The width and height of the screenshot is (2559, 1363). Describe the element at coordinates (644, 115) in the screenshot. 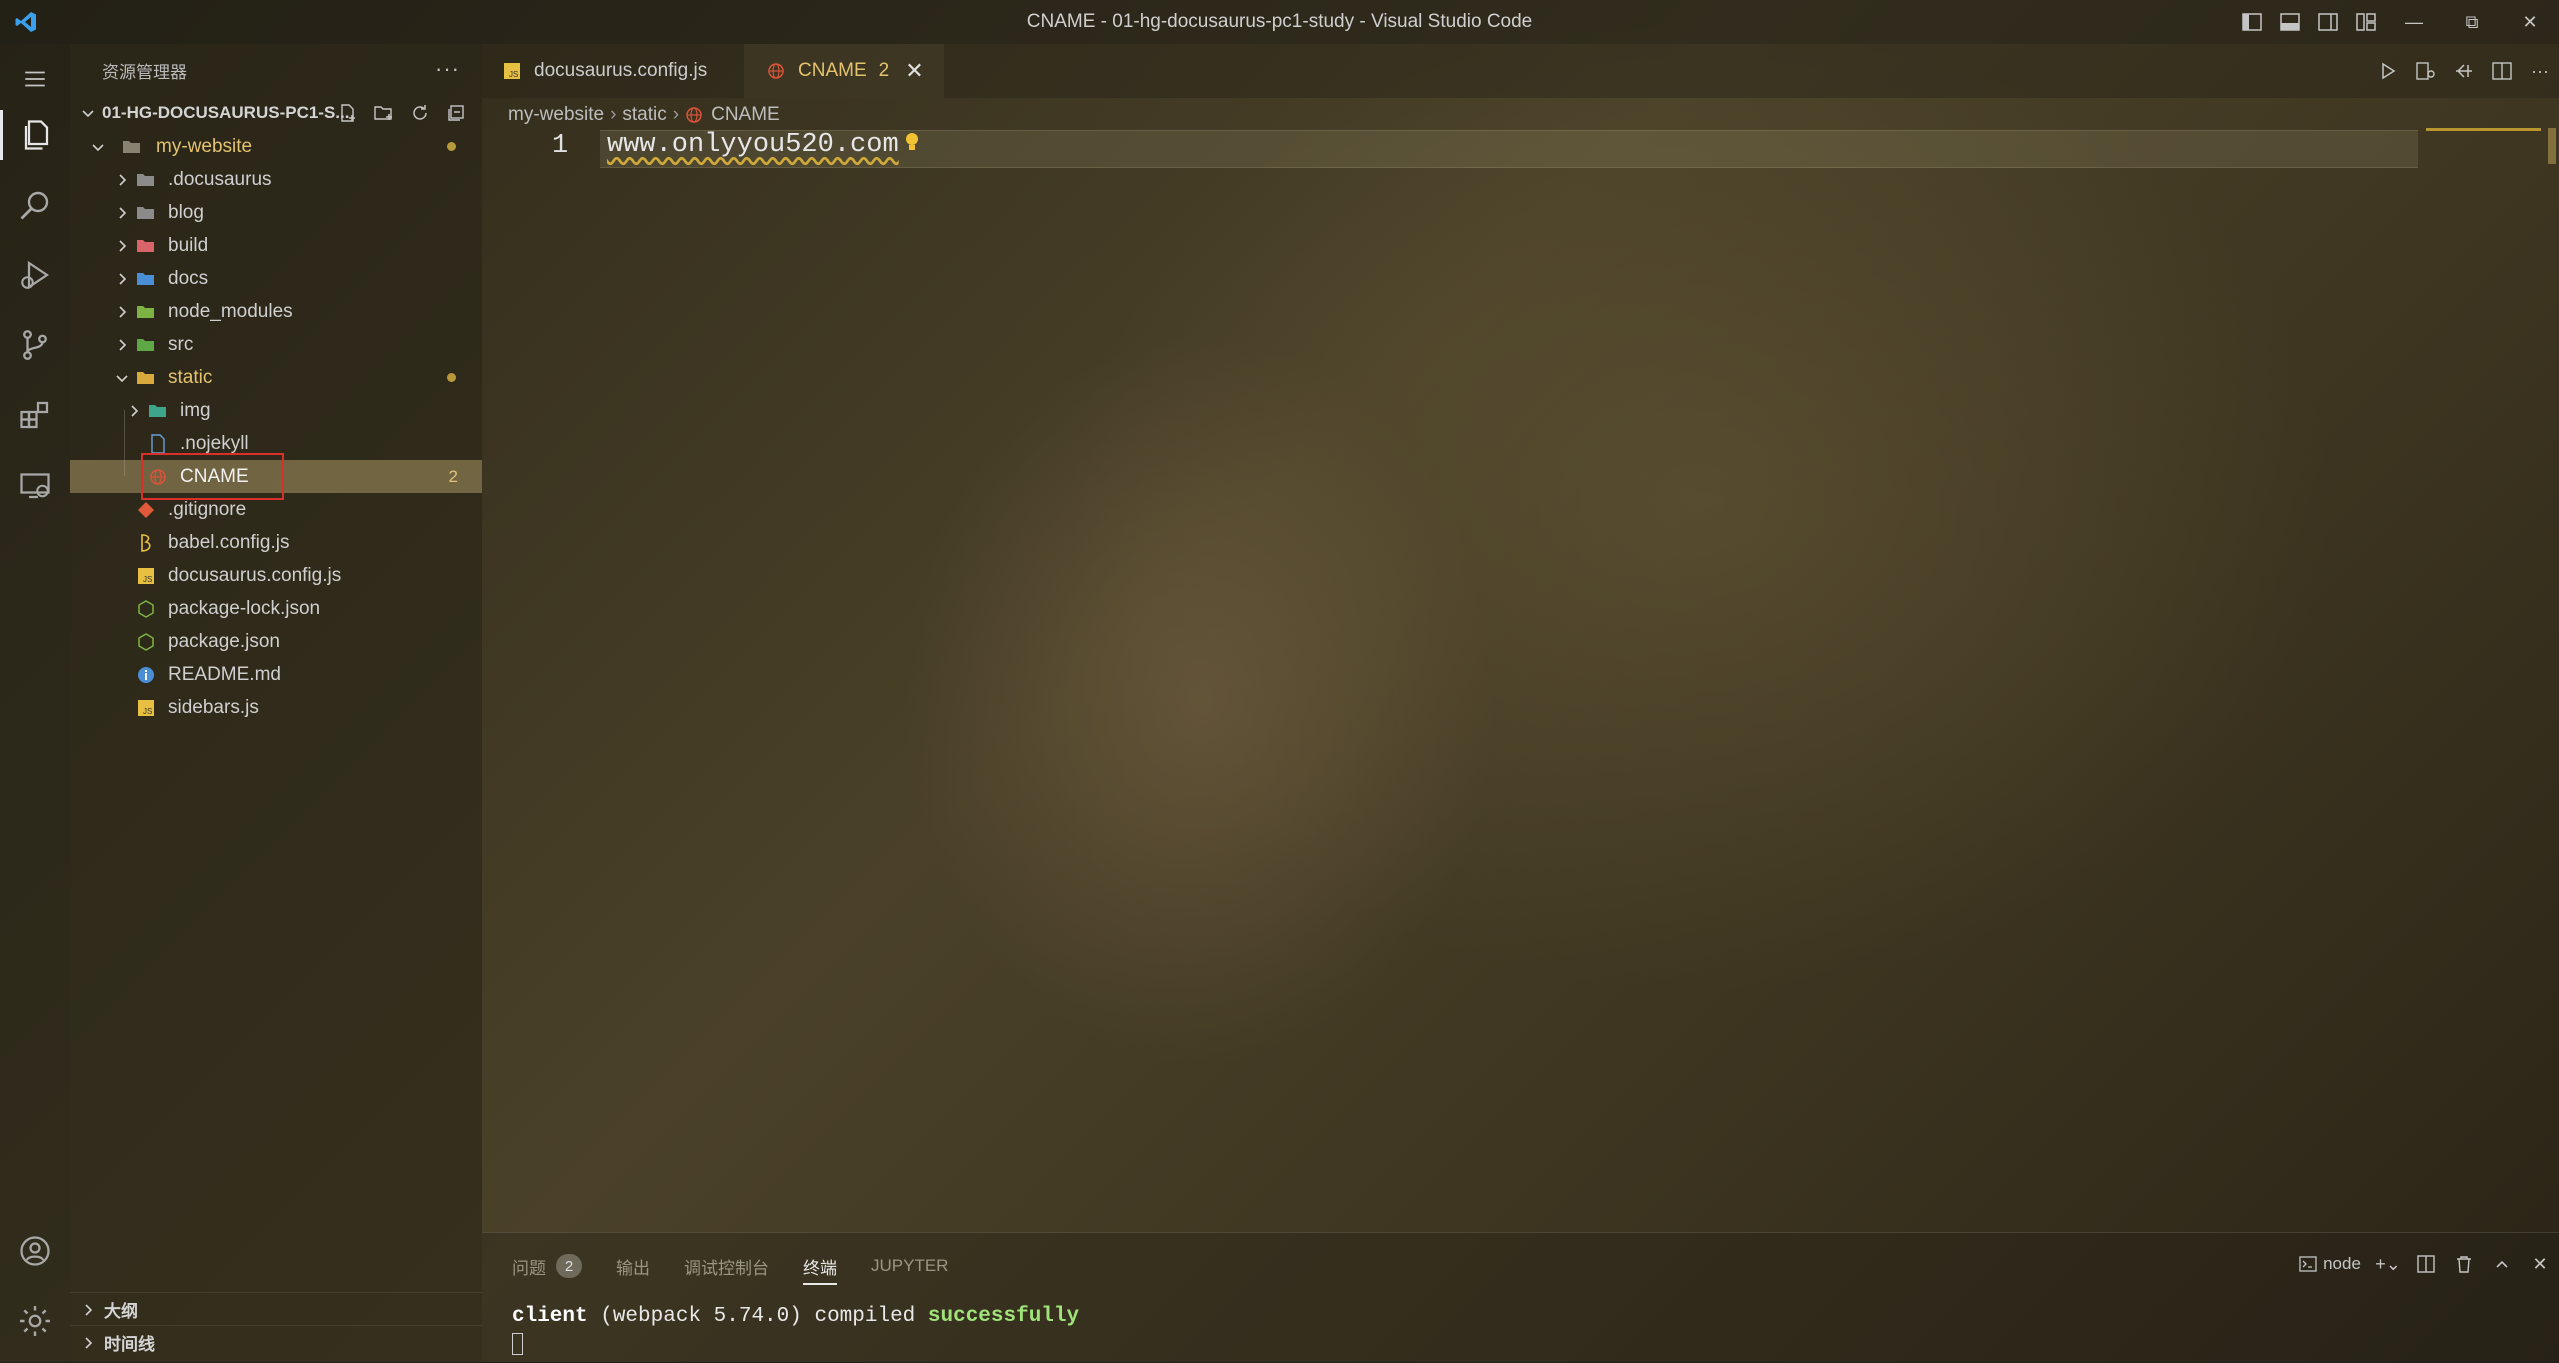

I see `breadcrumb-item: static` at that location.